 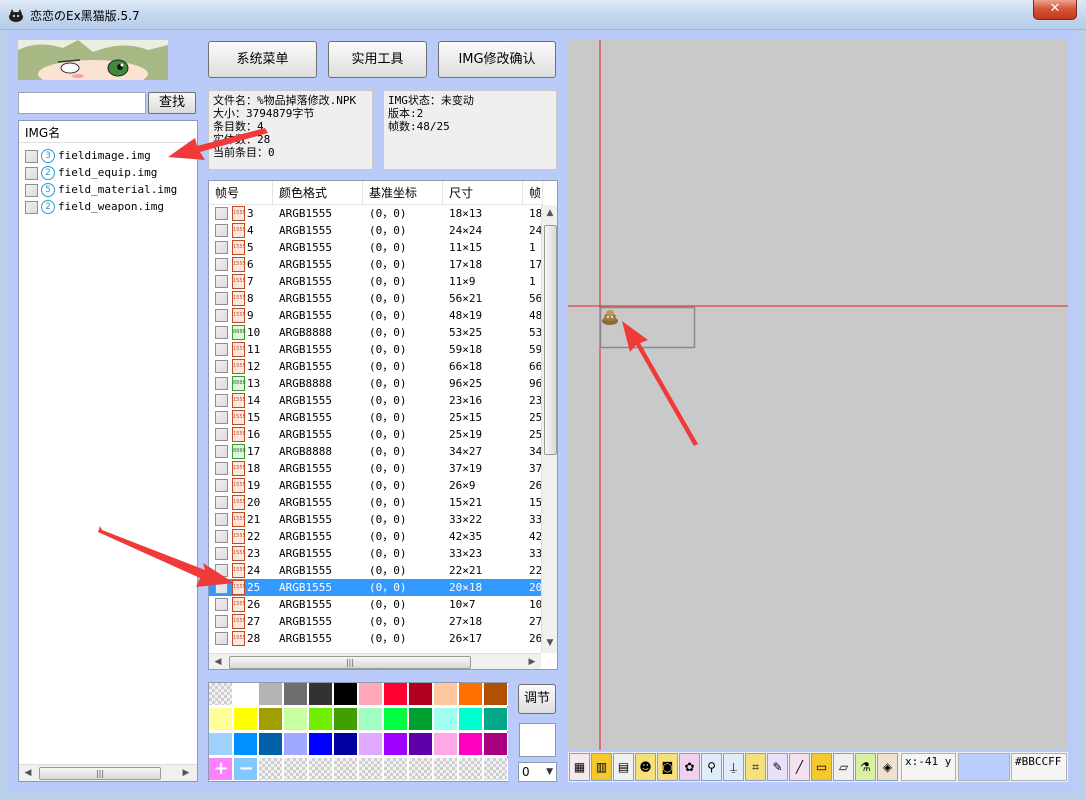 What do you see at coordinates (755, 767) in the screenshot?
I see `crop-icon: ⌗` at bounding box center [755, 767].